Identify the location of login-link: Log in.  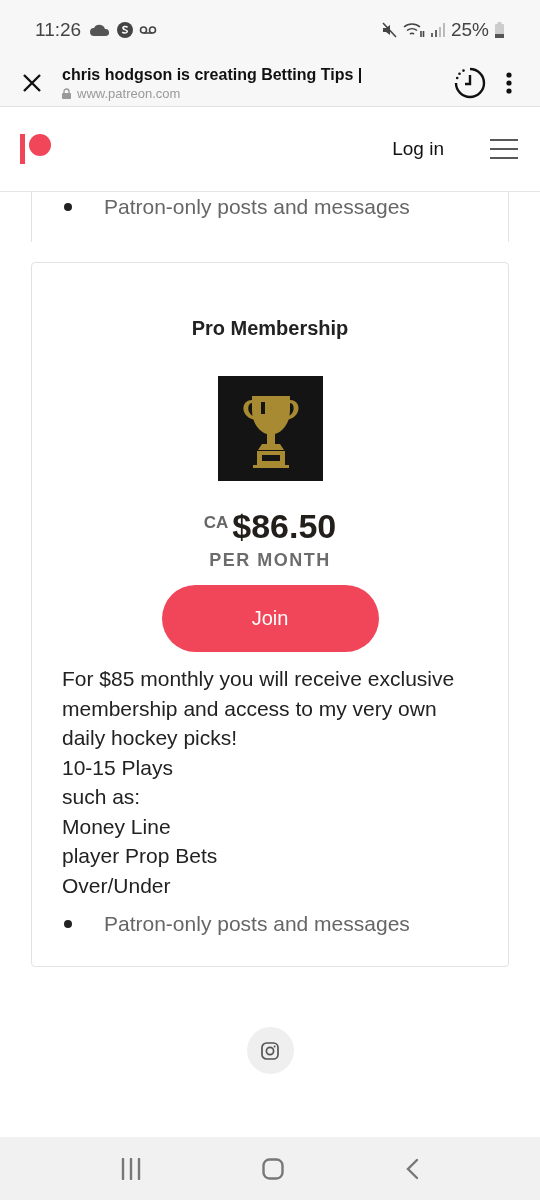
(418, 149).